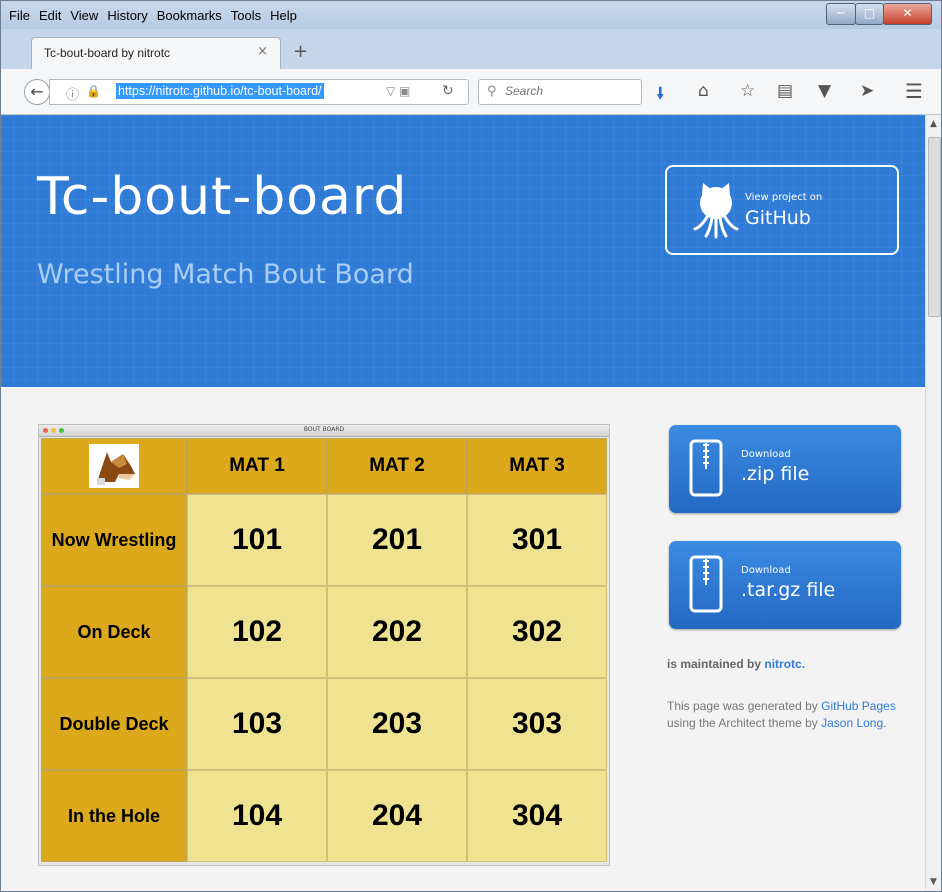 This screenshot has width=942, height=892. Describe the element at coordinates (784, 197) in the screenshot. I see `github-button-caption: View project on` at that location.